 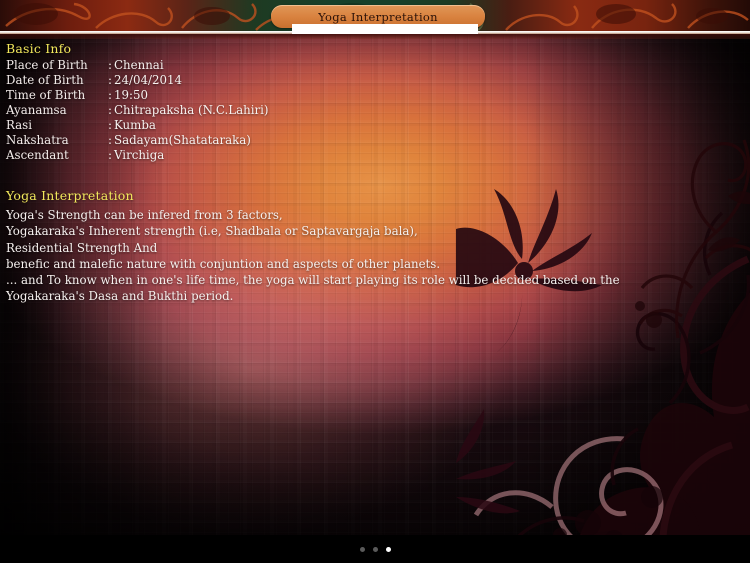 I want to click on info-value: Chennai, so click(x=139, y=65).